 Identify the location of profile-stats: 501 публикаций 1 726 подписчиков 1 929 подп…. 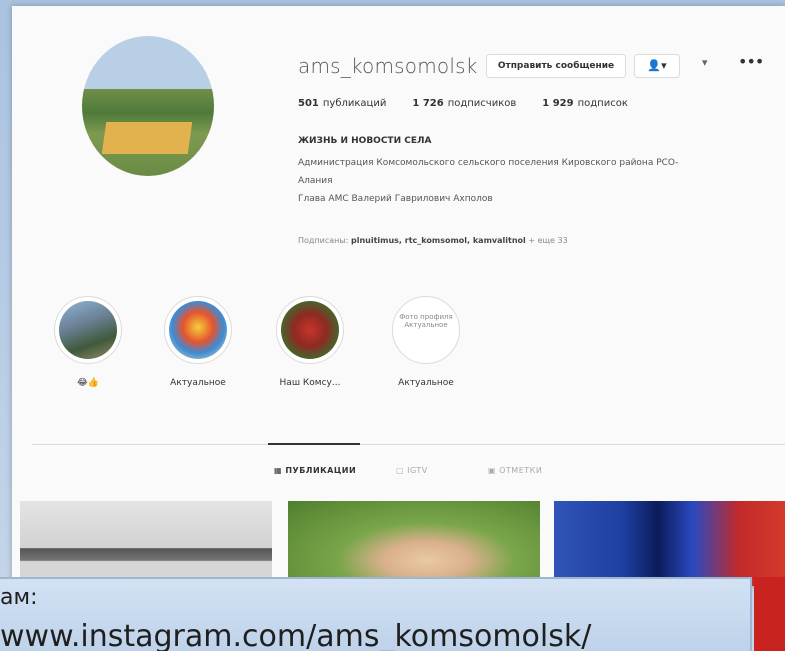
(463, 103).